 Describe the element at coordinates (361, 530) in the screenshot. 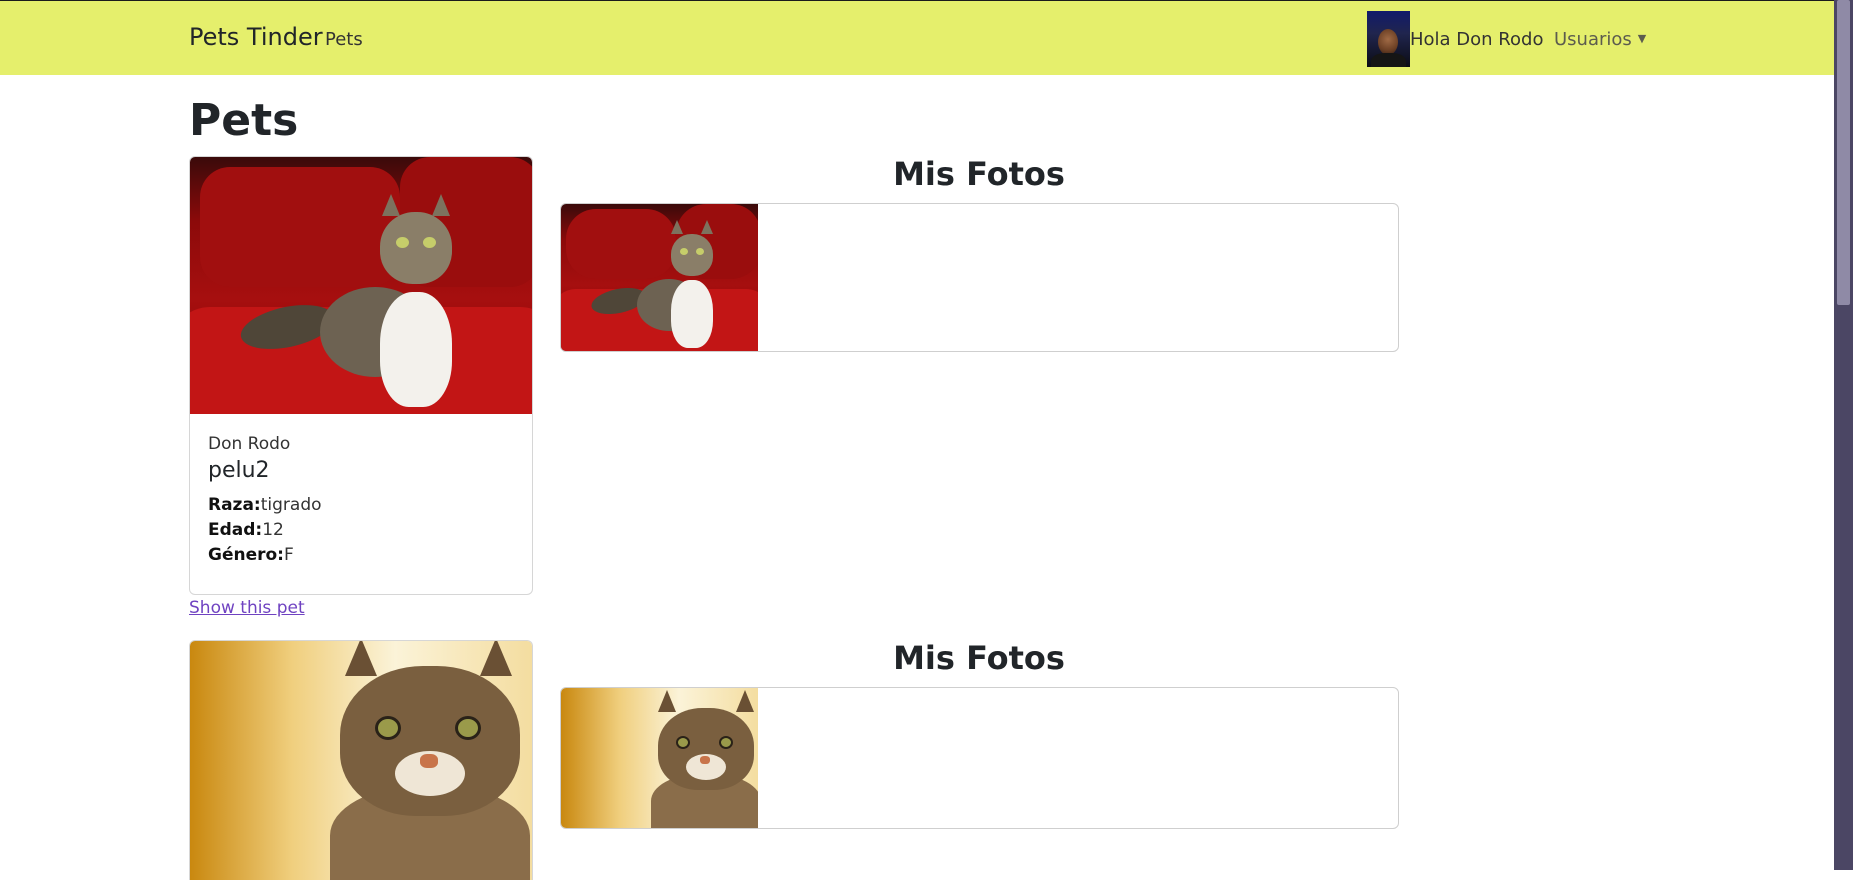

I see `pet-age: Edad:12` at that location.